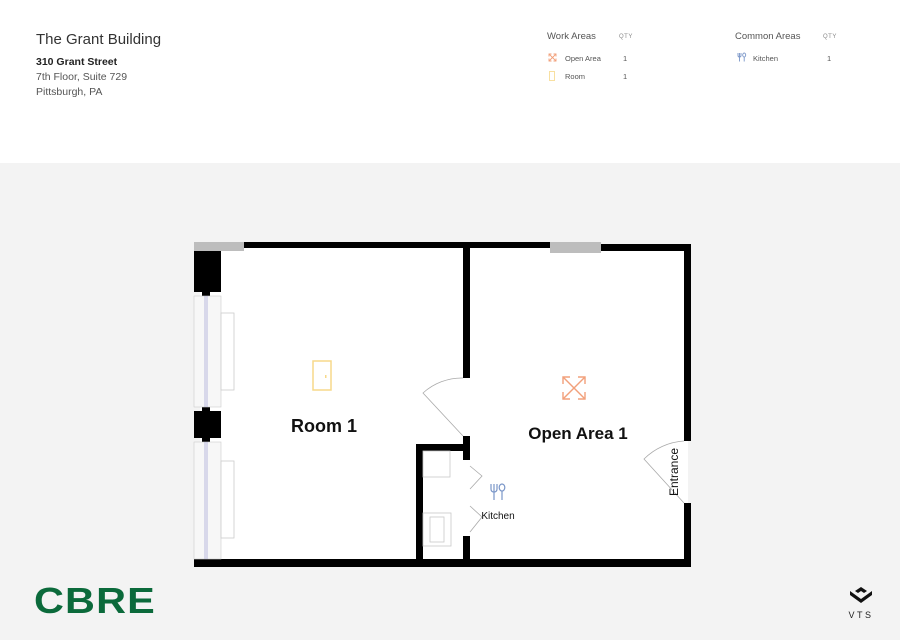 This screenshot has height=640, width=900. Describe the element at coordinates (861, 615) in the screenshot. I see `vts-logo-text: VTS` at that location.